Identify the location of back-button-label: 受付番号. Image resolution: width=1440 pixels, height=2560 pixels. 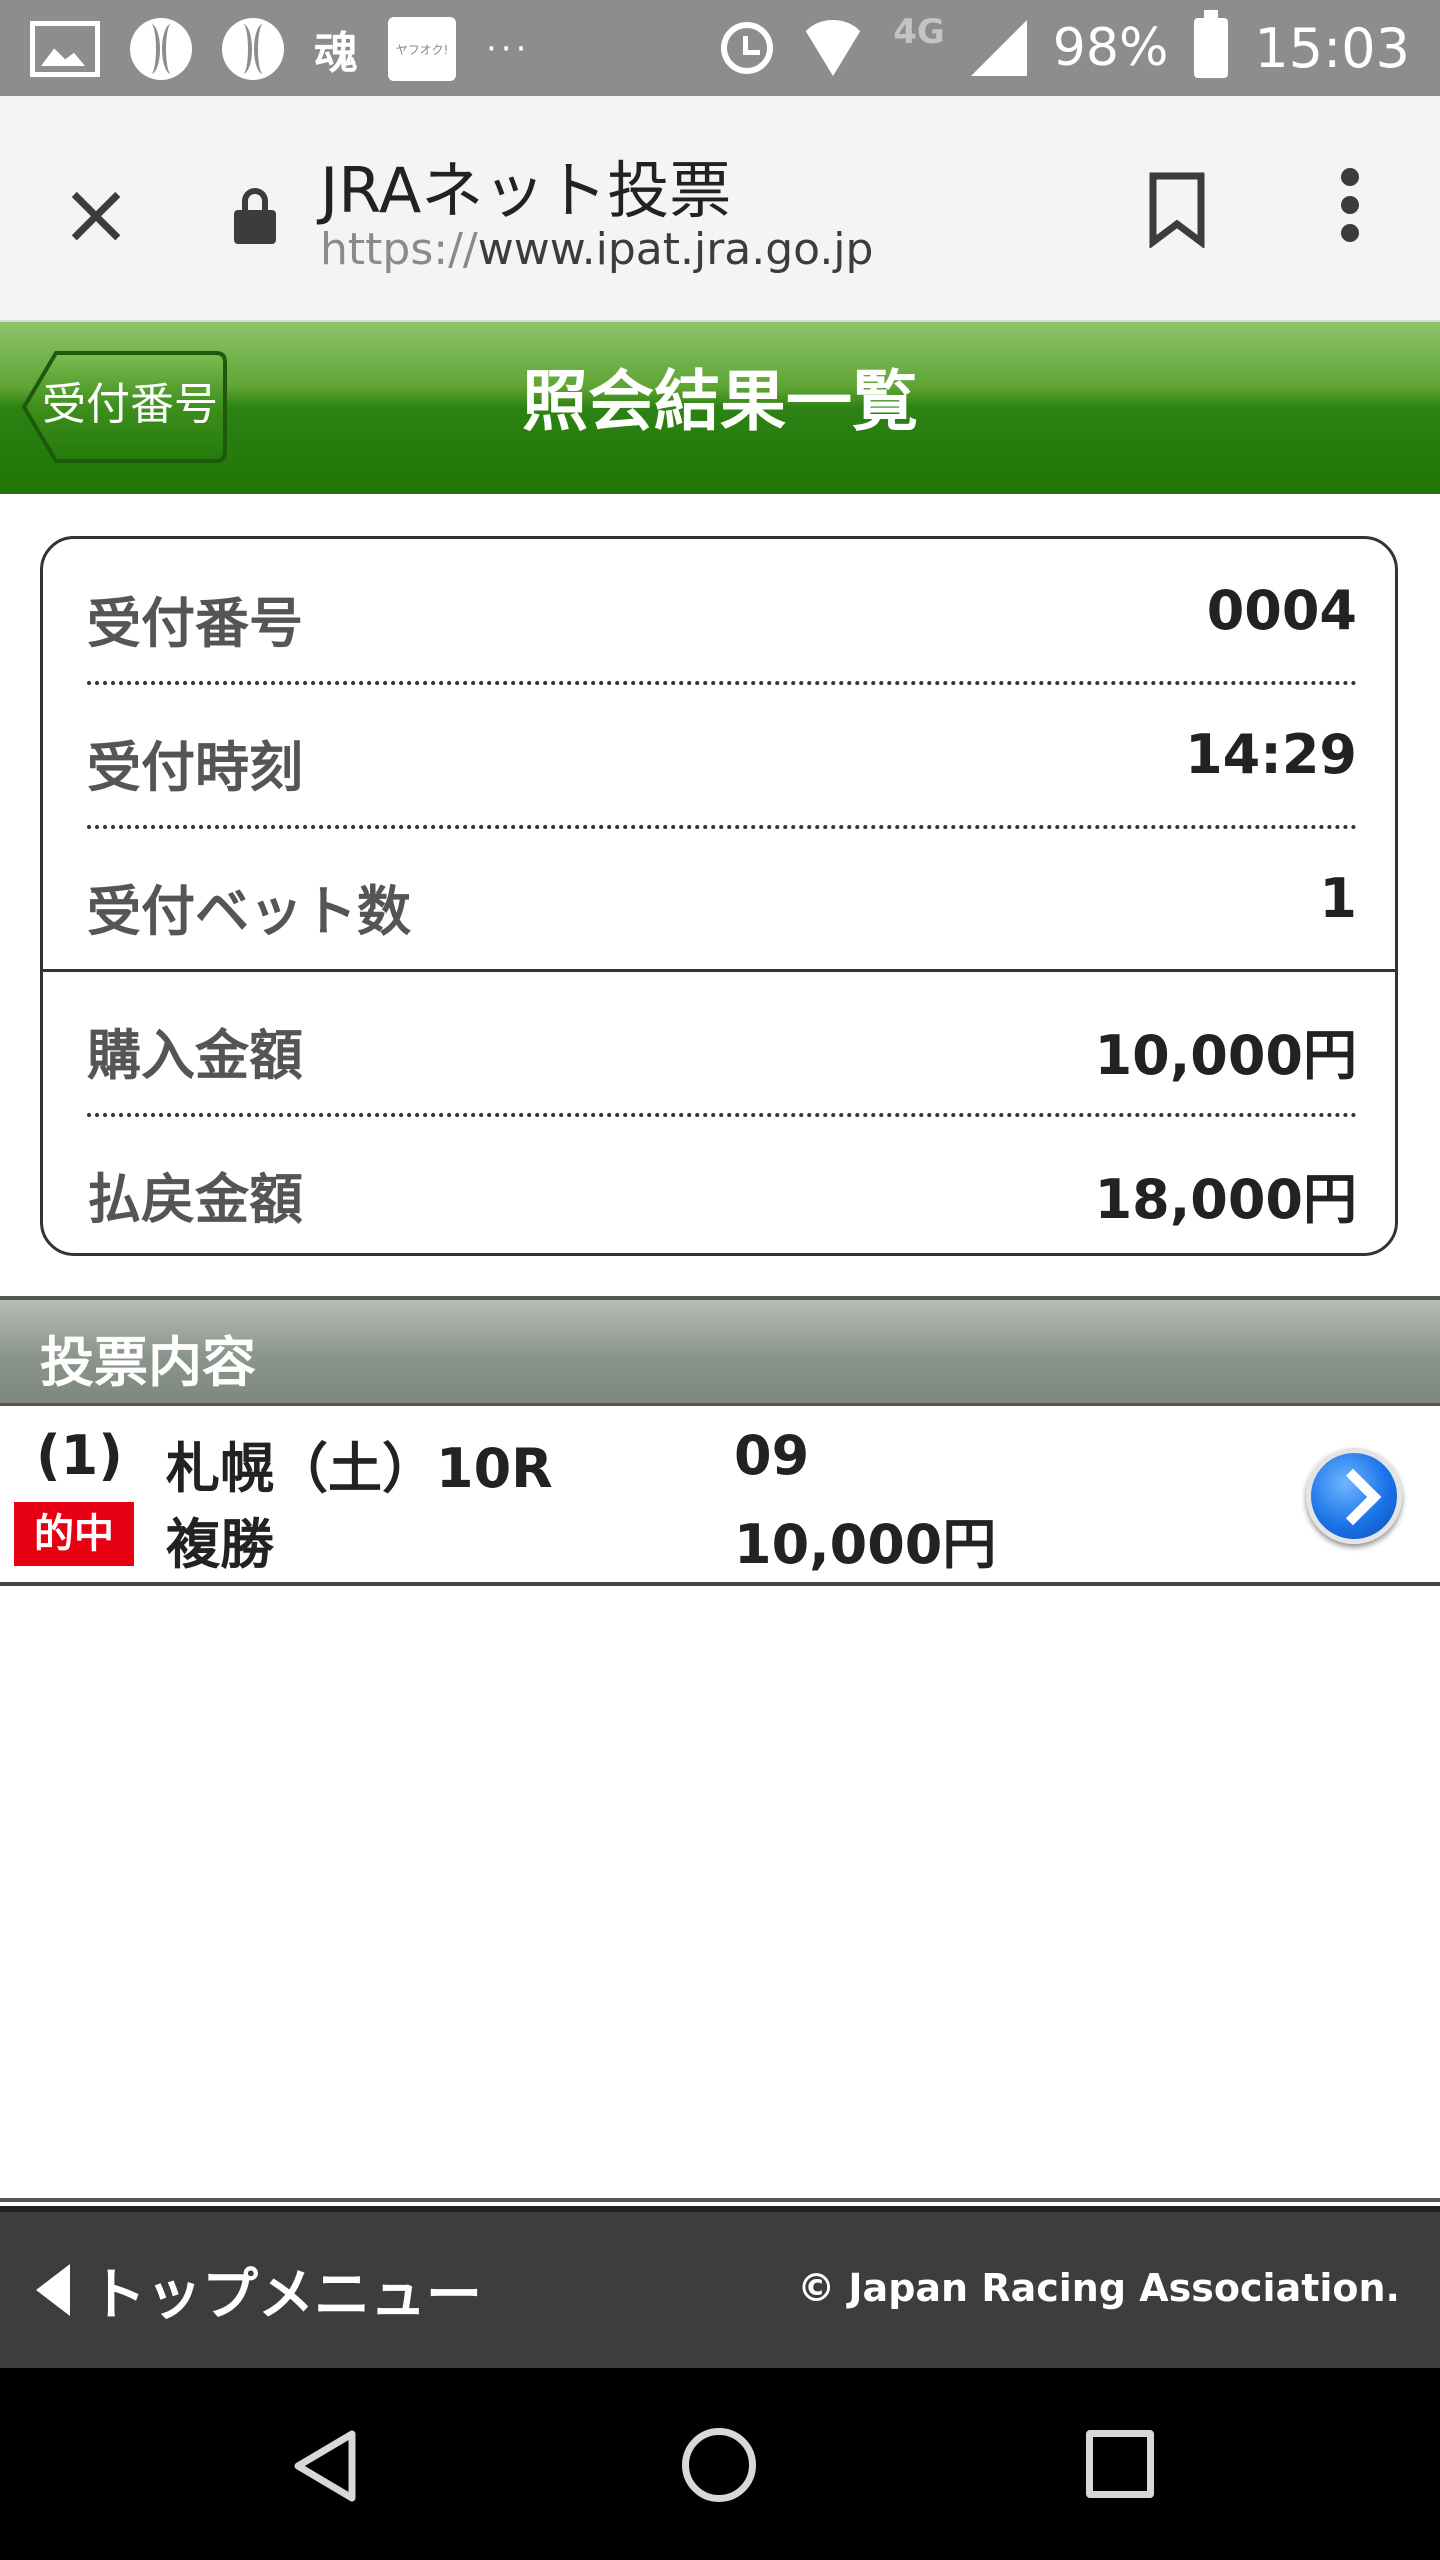
(130, 404).